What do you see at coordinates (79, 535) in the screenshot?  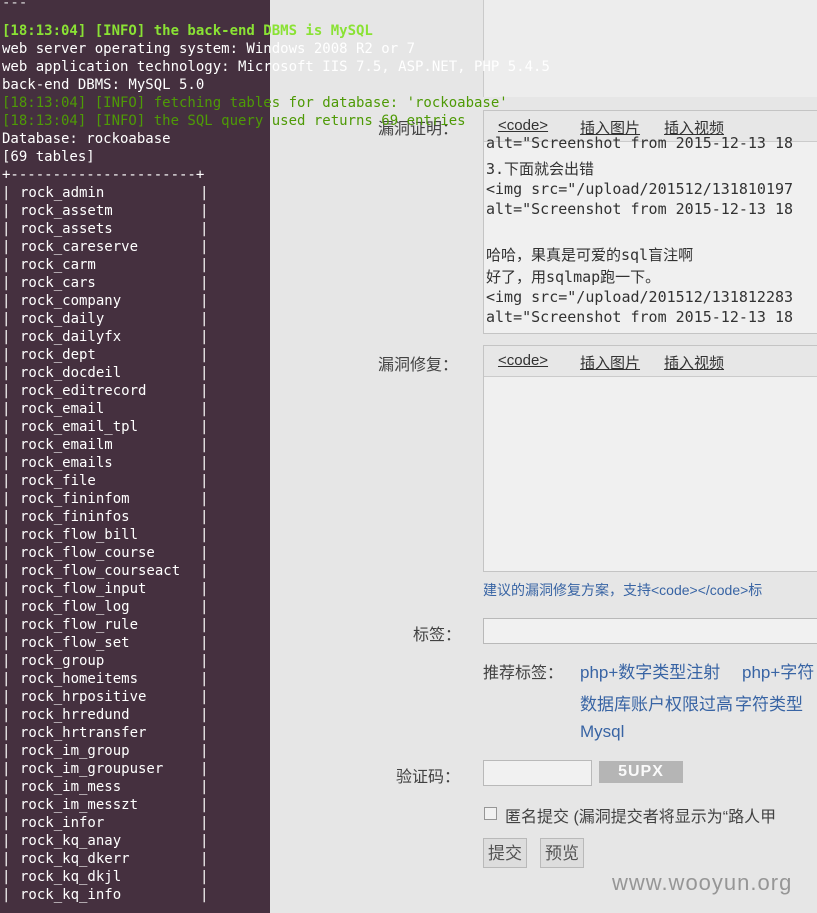 I see `table-name: rock_flow_bill` at bounding box center [79, 535].